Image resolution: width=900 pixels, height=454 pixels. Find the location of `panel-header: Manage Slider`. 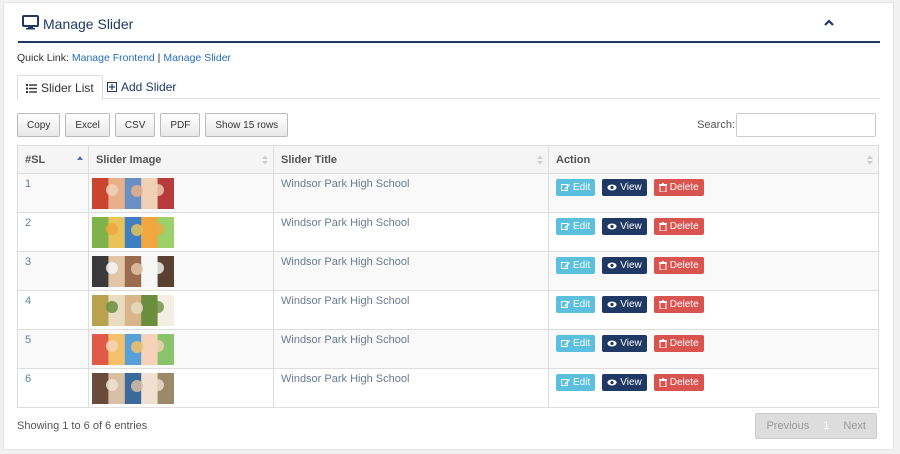

panel-header: Manage Slider is located at coordinates (449, 23).